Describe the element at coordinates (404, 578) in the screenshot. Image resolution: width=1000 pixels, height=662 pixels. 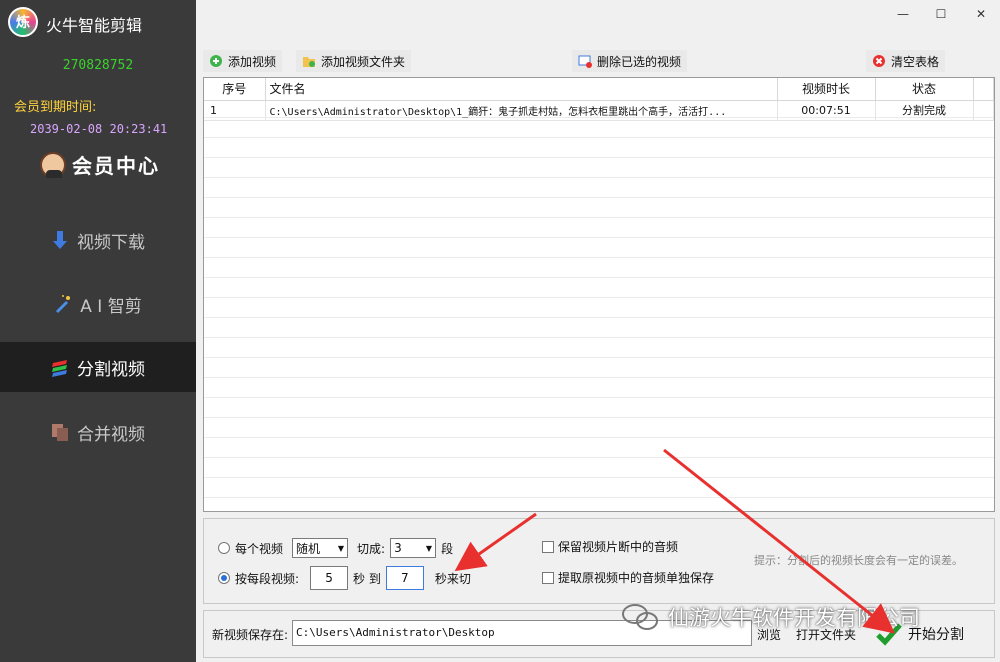
I see `to-seconds-input: 7` at that location.